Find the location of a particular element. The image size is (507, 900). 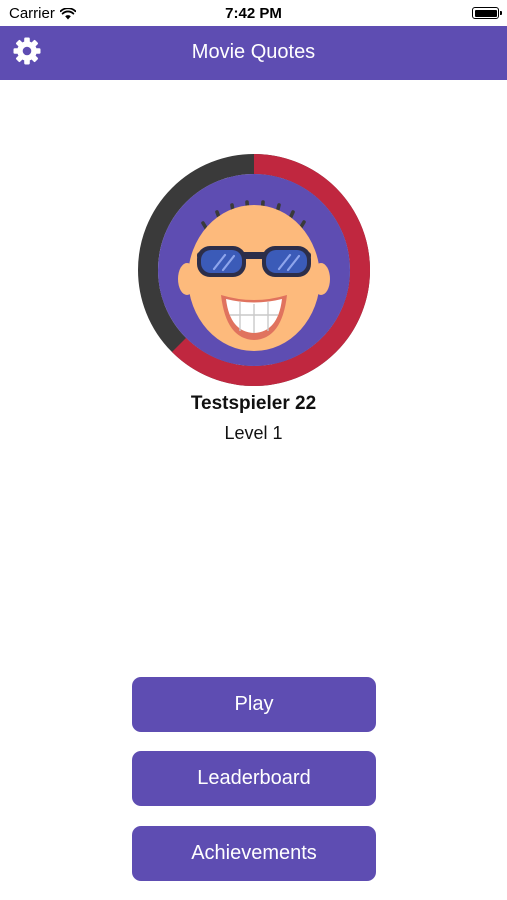

leaderboard-button-label: Leaderboard is located at coordinates (254, 778).